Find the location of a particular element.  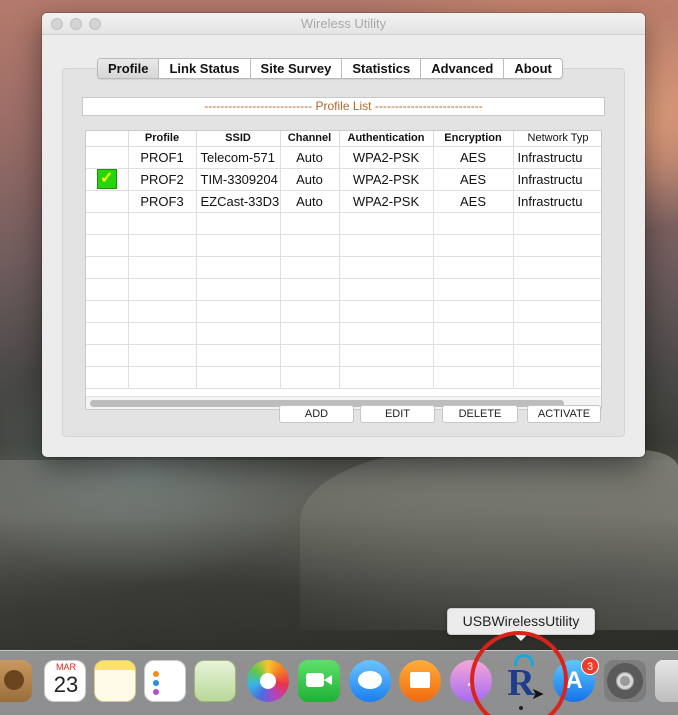

window-title: Wireless Utility is located at coordinates (343, 23).